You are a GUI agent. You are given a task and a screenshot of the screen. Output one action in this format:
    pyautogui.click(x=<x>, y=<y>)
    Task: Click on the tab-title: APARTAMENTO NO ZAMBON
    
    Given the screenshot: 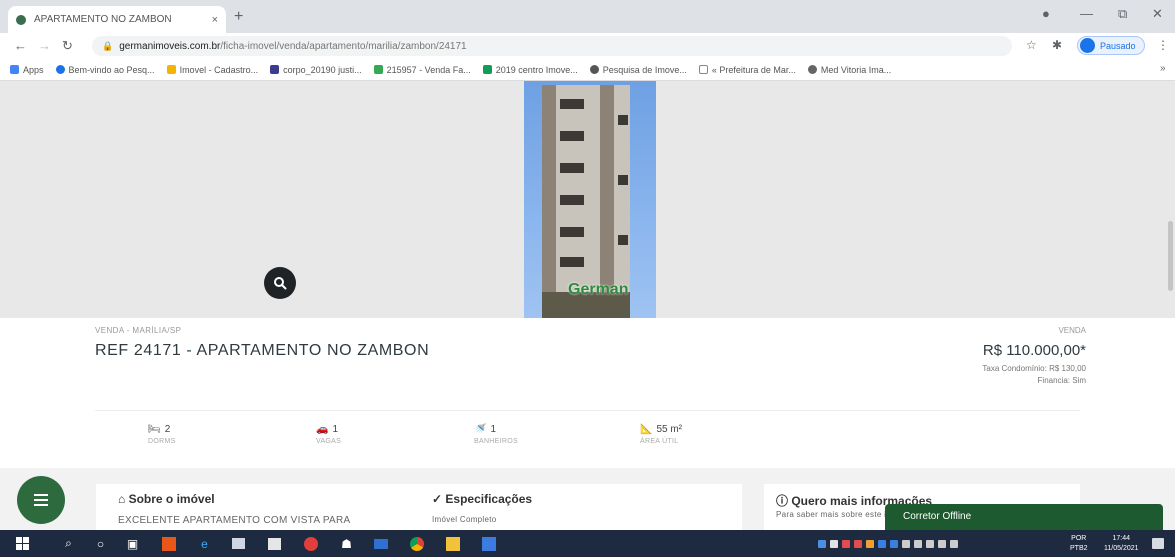 What is the action you would take?
    pyautogui.click(x=103, y=19)
    